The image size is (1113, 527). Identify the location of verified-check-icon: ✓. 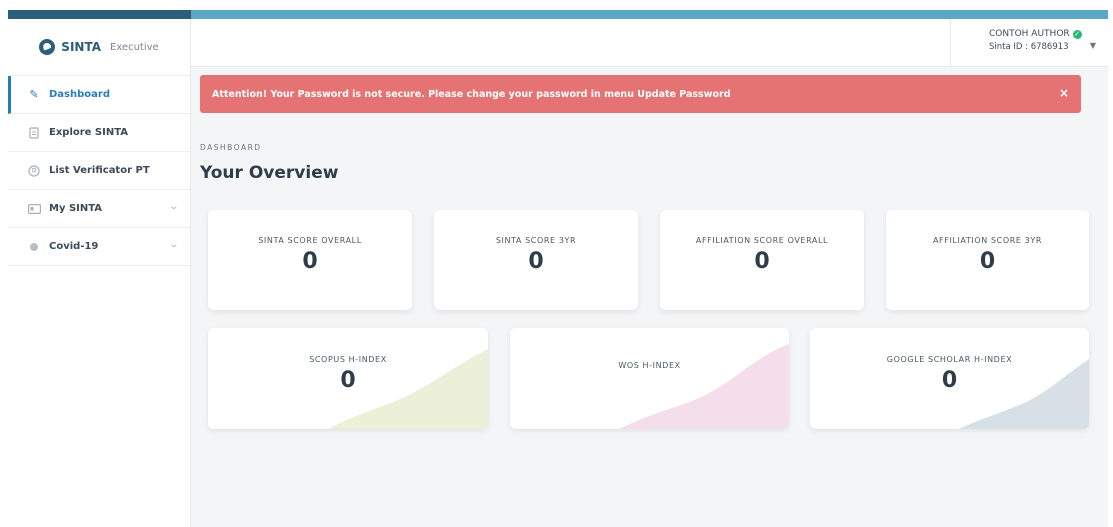
(1077, 34).